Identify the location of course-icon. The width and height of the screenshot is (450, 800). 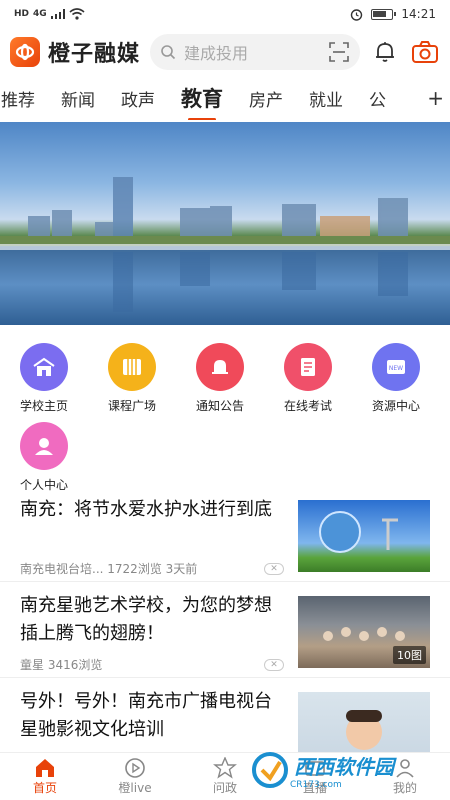
(132, 367).